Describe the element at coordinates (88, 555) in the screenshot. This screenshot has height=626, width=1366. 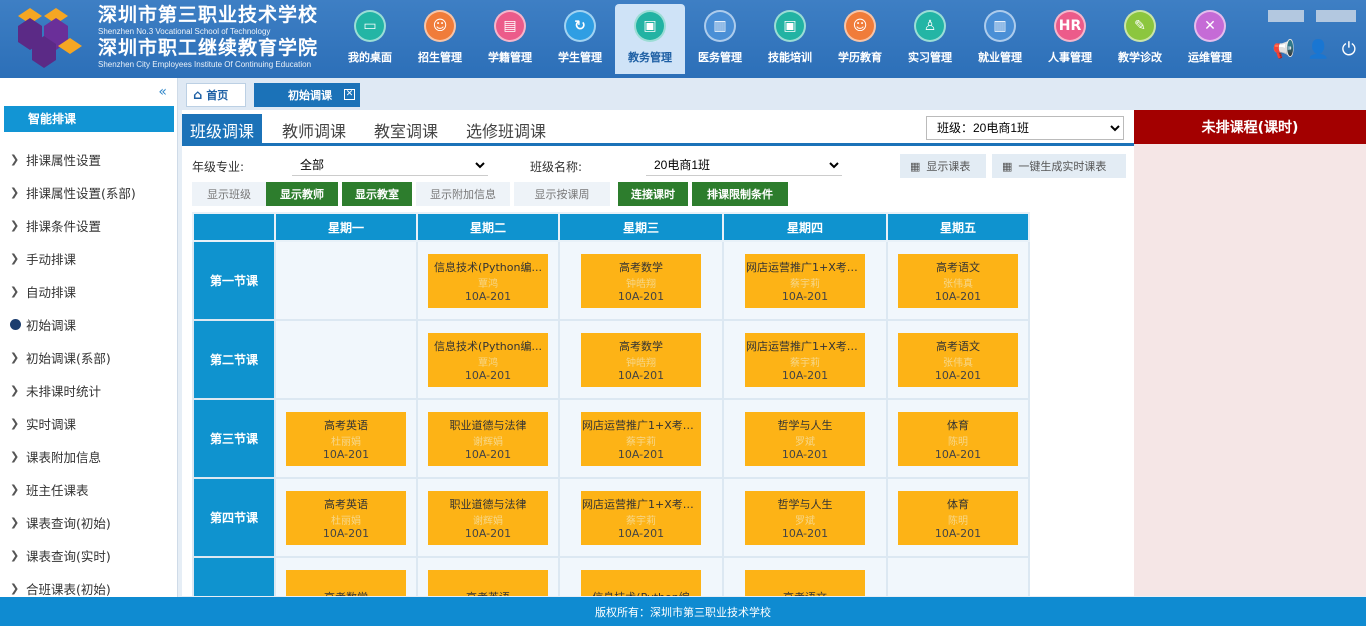
I see `sidebar-item: ❯ 课表查询(实时)` at that location.